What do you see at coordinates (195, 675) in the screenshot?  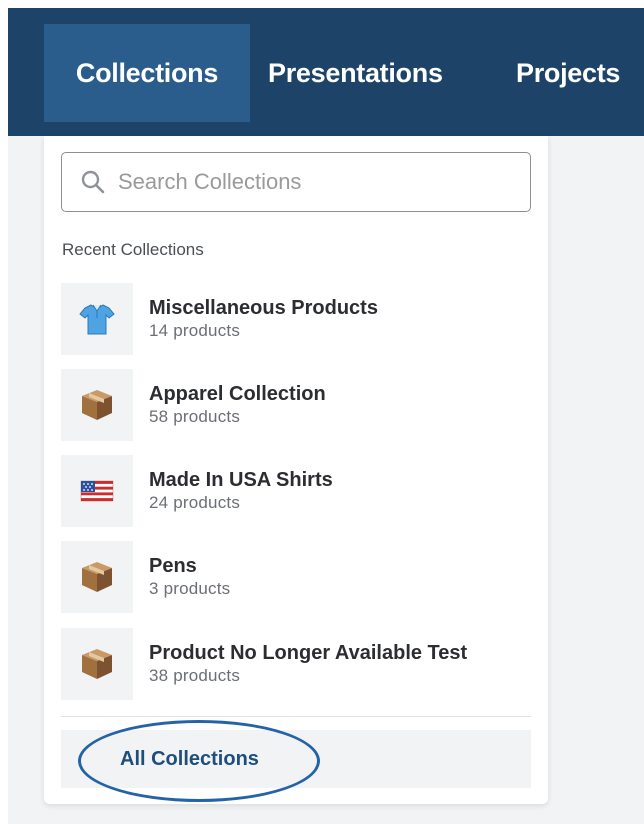 I see `item-count: 38 products` at bounding box center [195, 675].